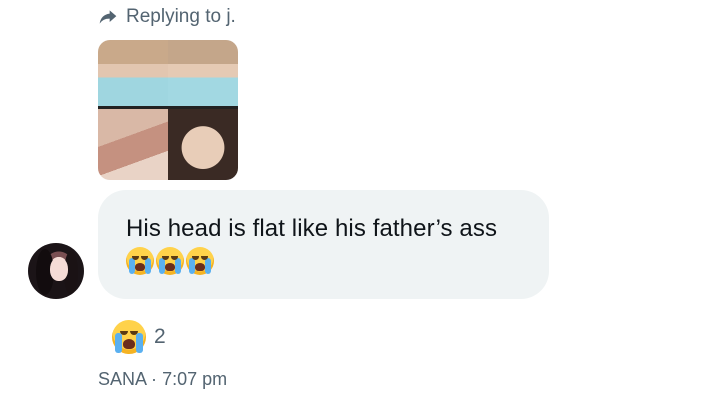 The image size is (720, 403). What do you see at coordinates (312, 228) in the screenshot?
I see `message-text: His head is flat like his father’s ass` at bounding box center [312, 228].